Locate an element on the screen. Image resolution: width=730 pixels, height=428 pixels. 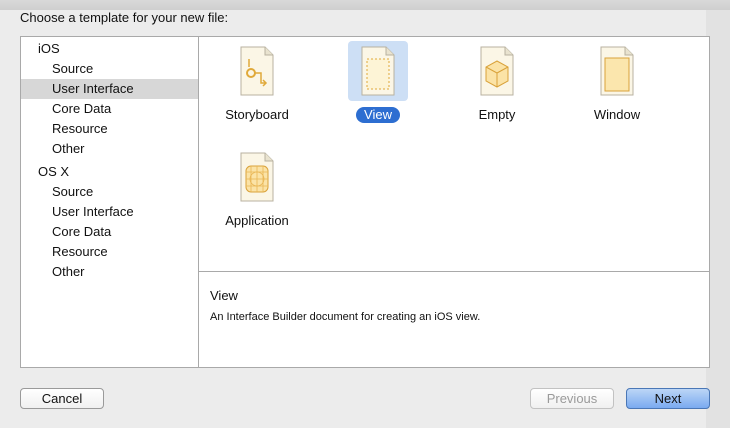
template-label: Empty is located at coordinates (497, 114).